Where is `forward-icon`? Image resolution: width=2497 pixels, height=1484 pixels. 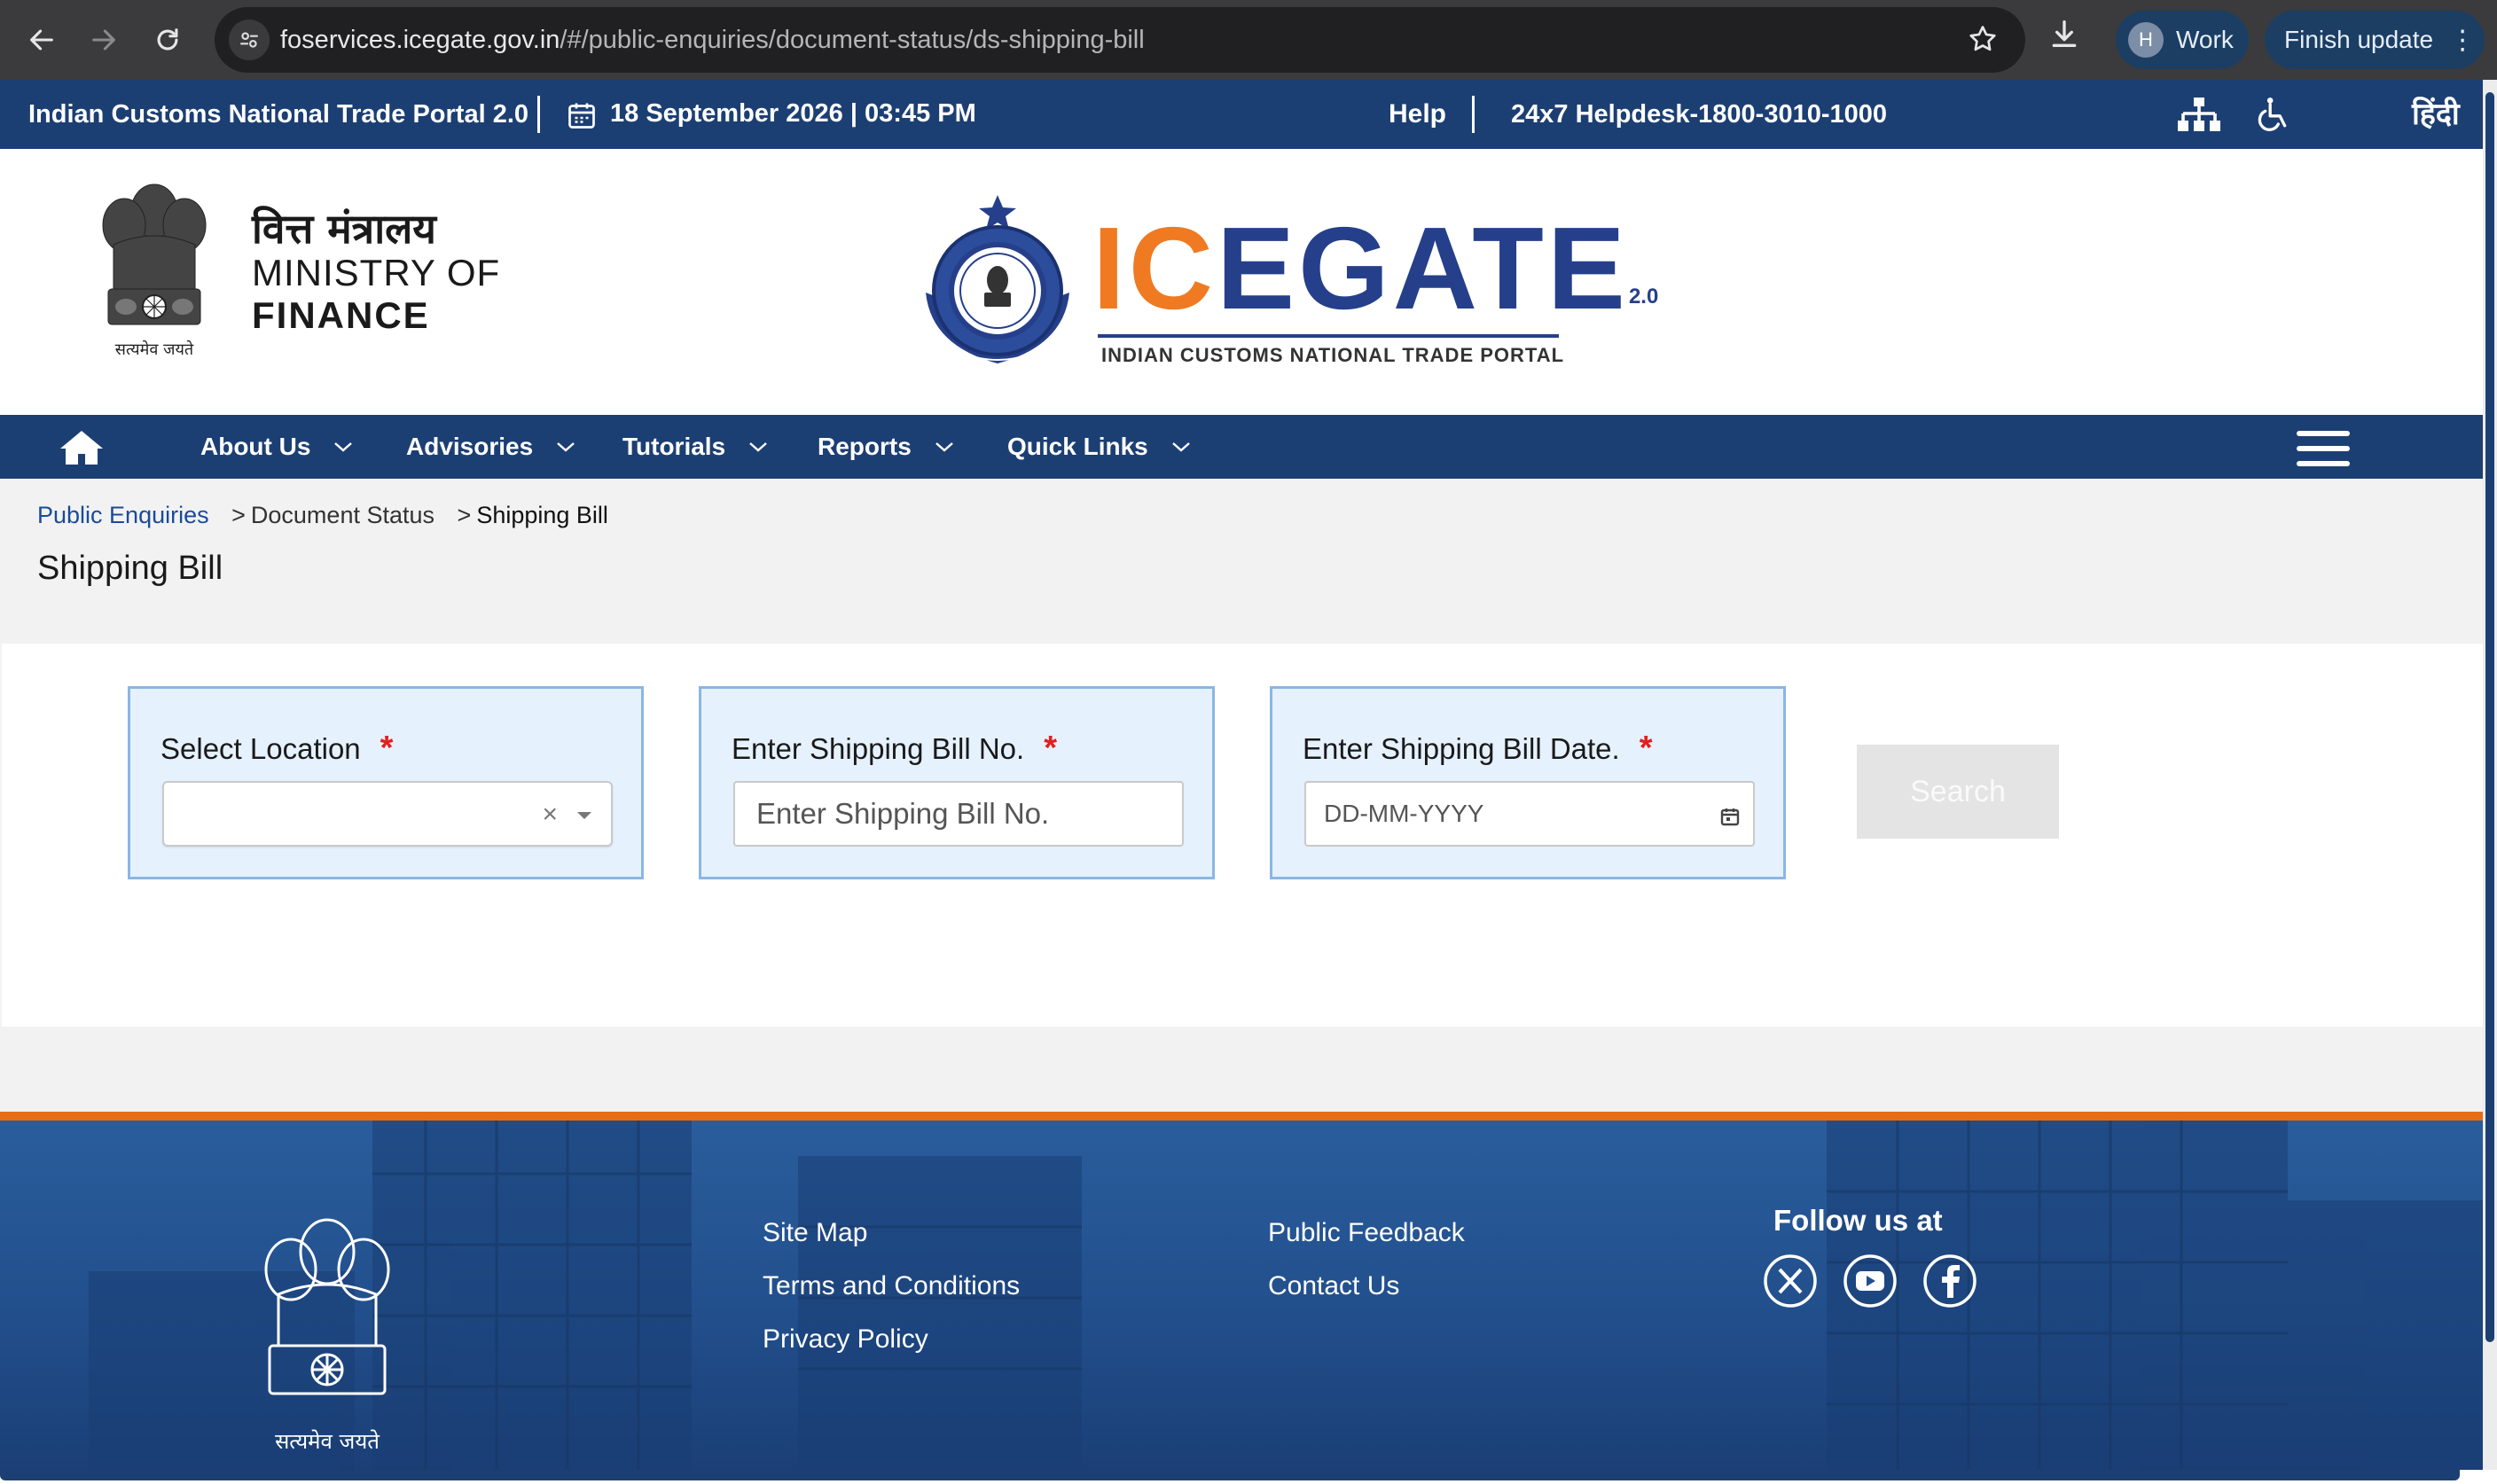 forward-icon is located at coordinates (104, 40).